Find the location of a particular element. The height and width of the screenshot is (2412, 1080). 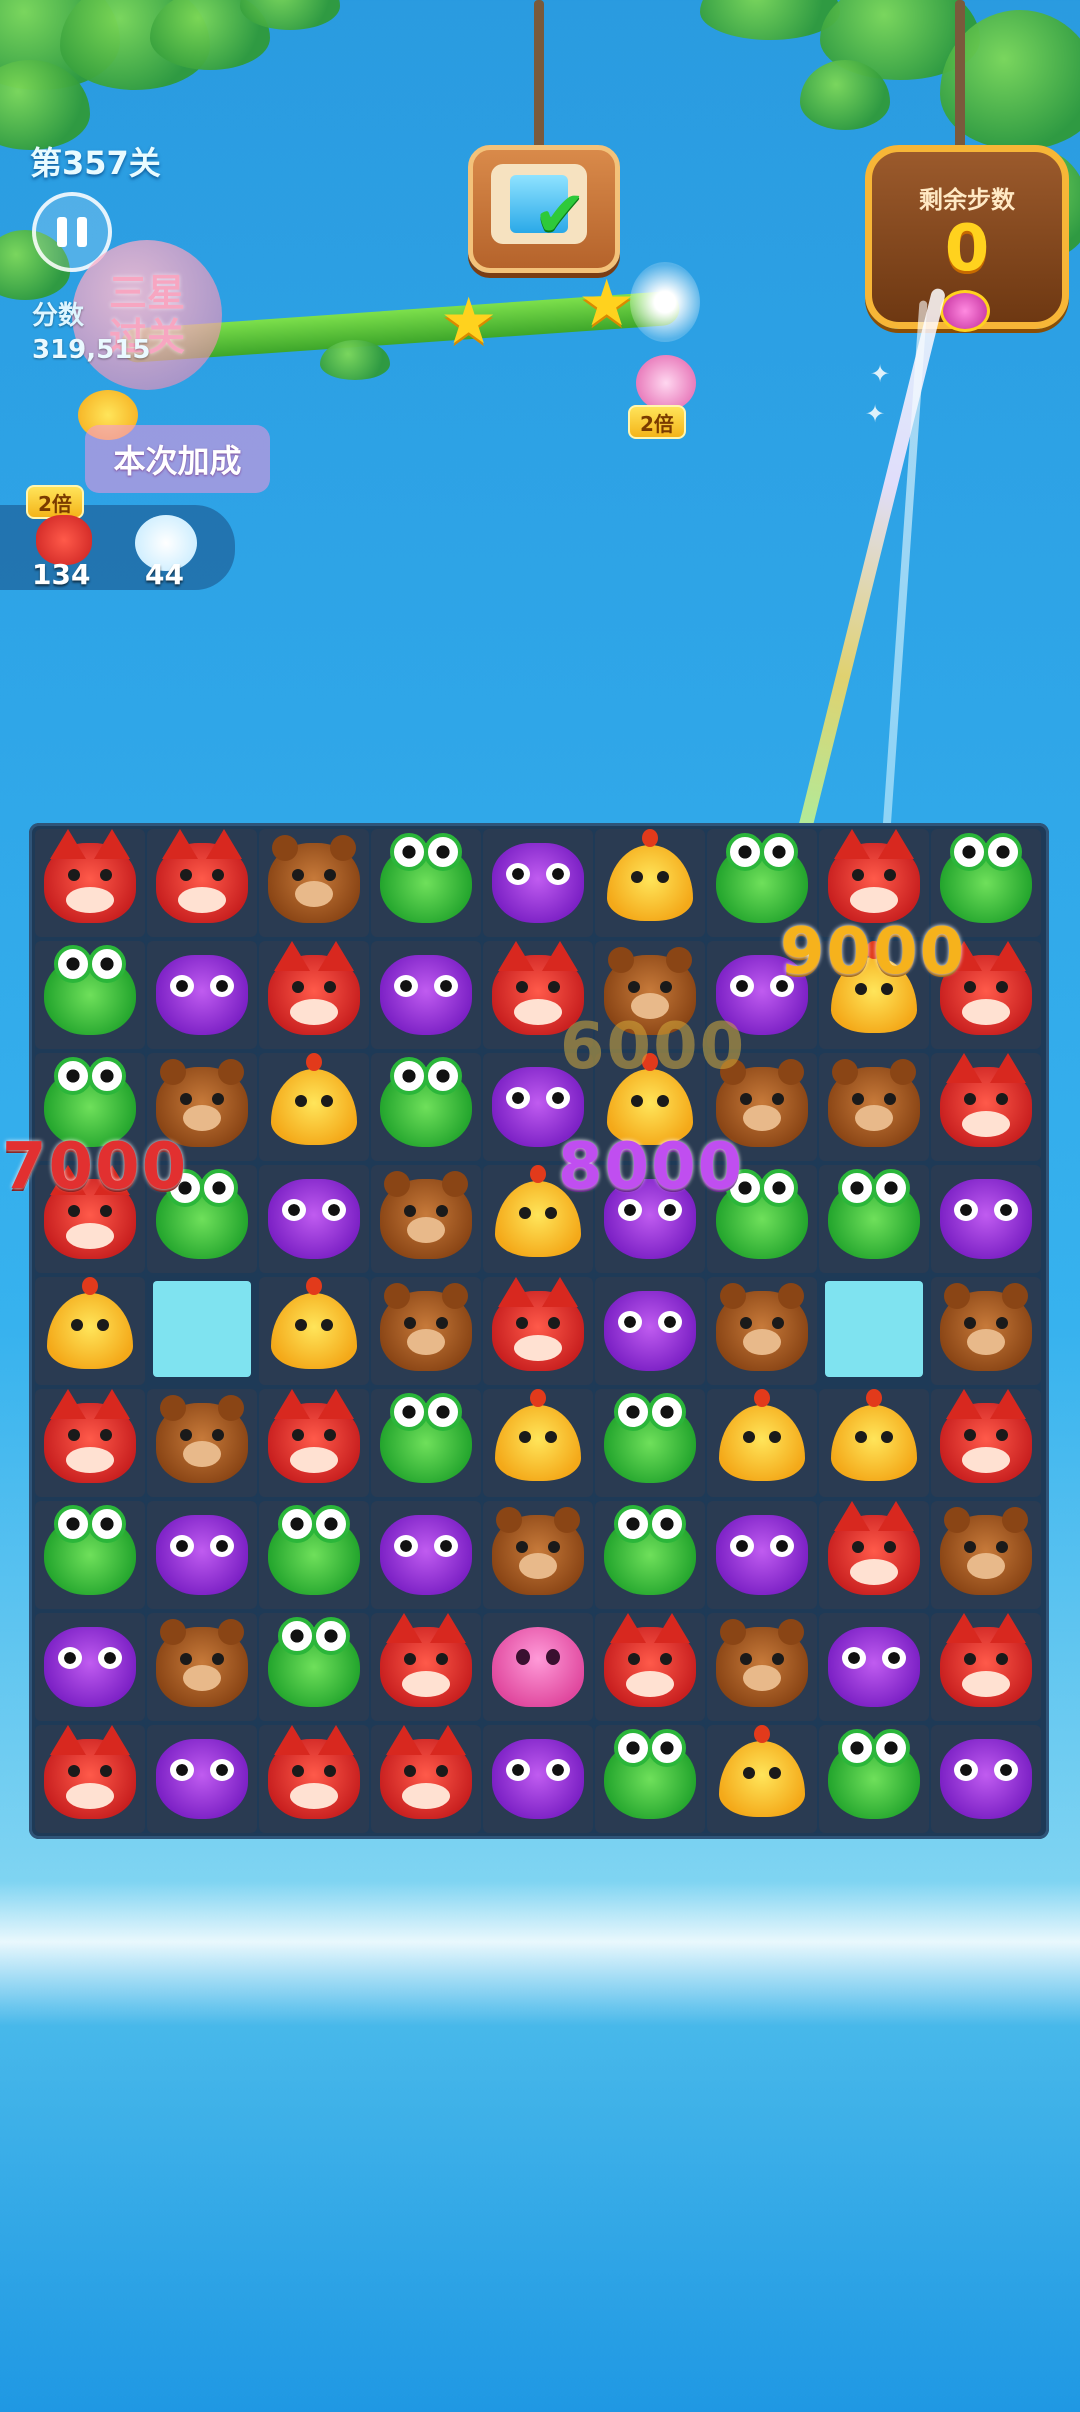

three-star-bubble: 三星 过关 is located at coordinates (147, 315).